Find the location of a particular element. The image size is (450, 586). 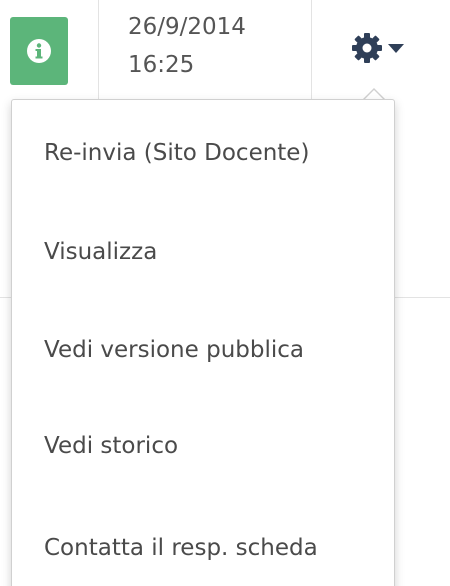

menu-item-public-version: Vedi versione pubblica is located at coordinates (204, 350).